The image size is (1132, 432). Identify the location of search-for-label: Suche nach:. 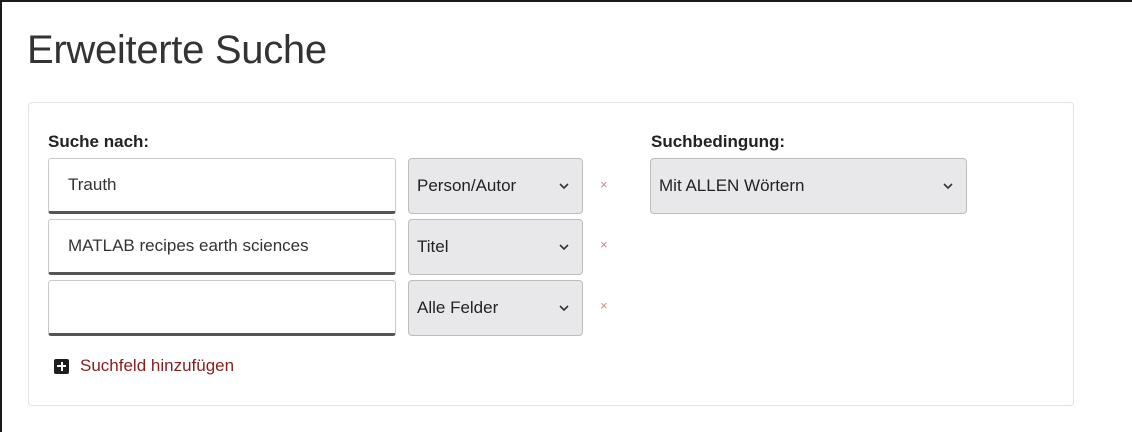
(99, 141).